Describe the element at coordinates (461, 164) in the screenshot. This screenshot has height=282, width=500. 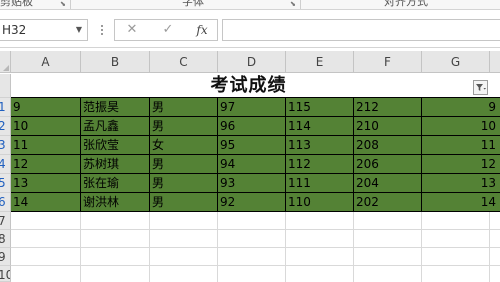
I see `cell-rank: 12` at that location.